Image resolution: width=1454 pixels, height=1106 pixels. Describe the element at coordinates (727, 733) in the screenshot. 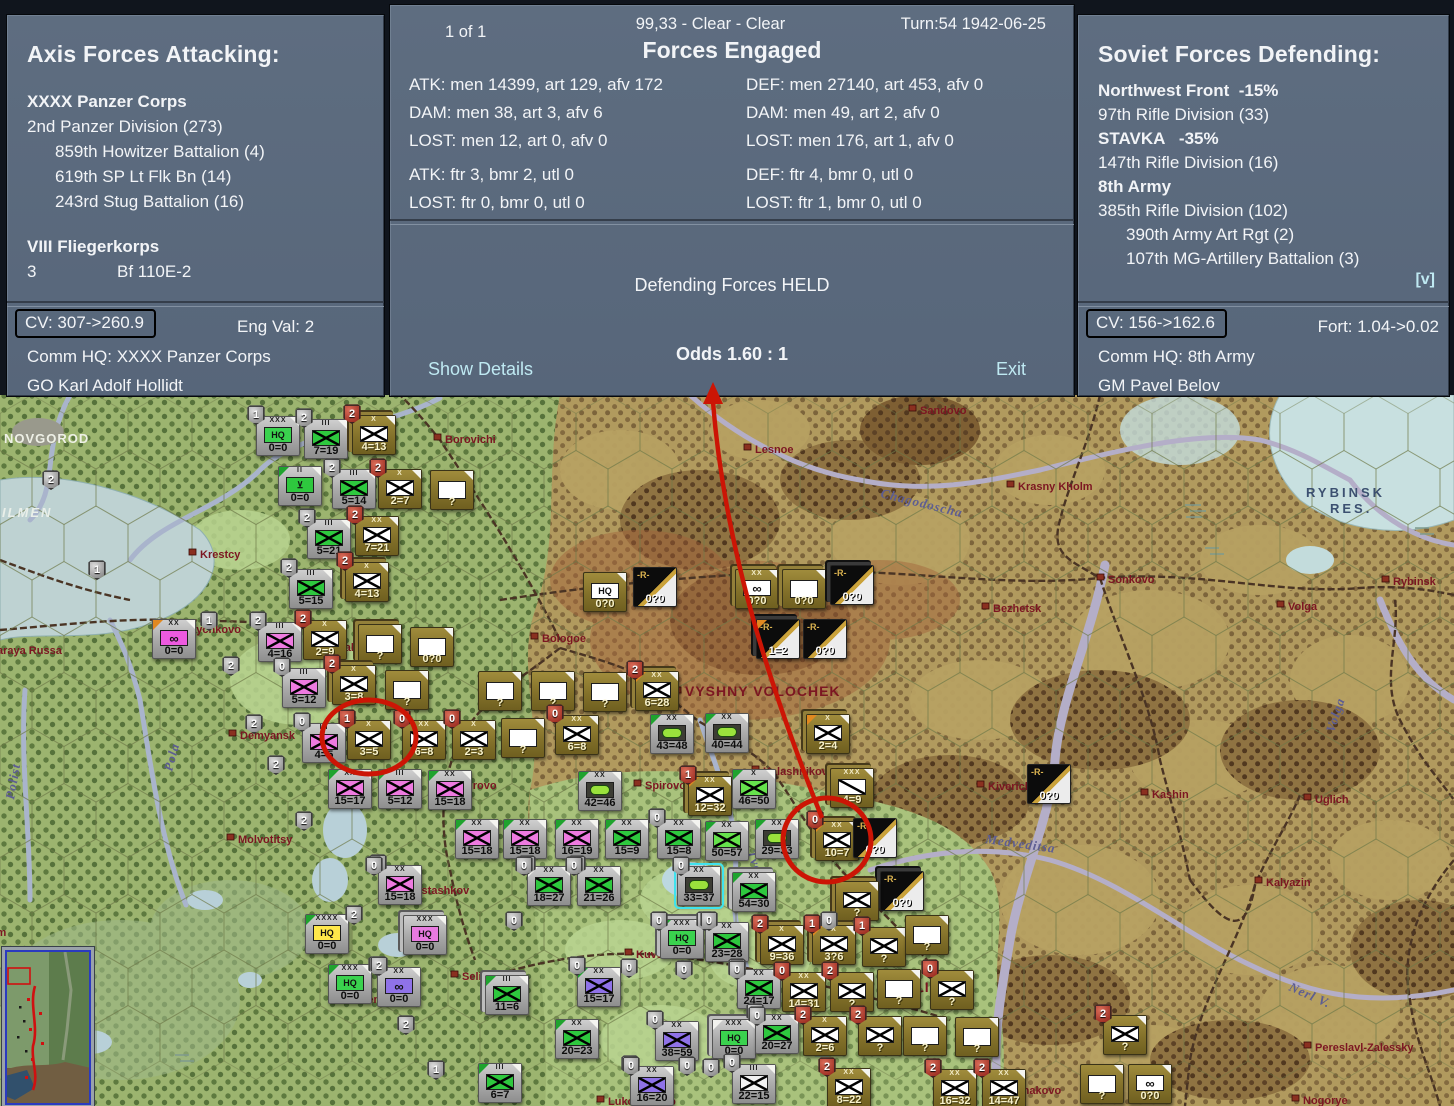

I see `unit-counter-soviet-tank: XX 40=44` at that location.